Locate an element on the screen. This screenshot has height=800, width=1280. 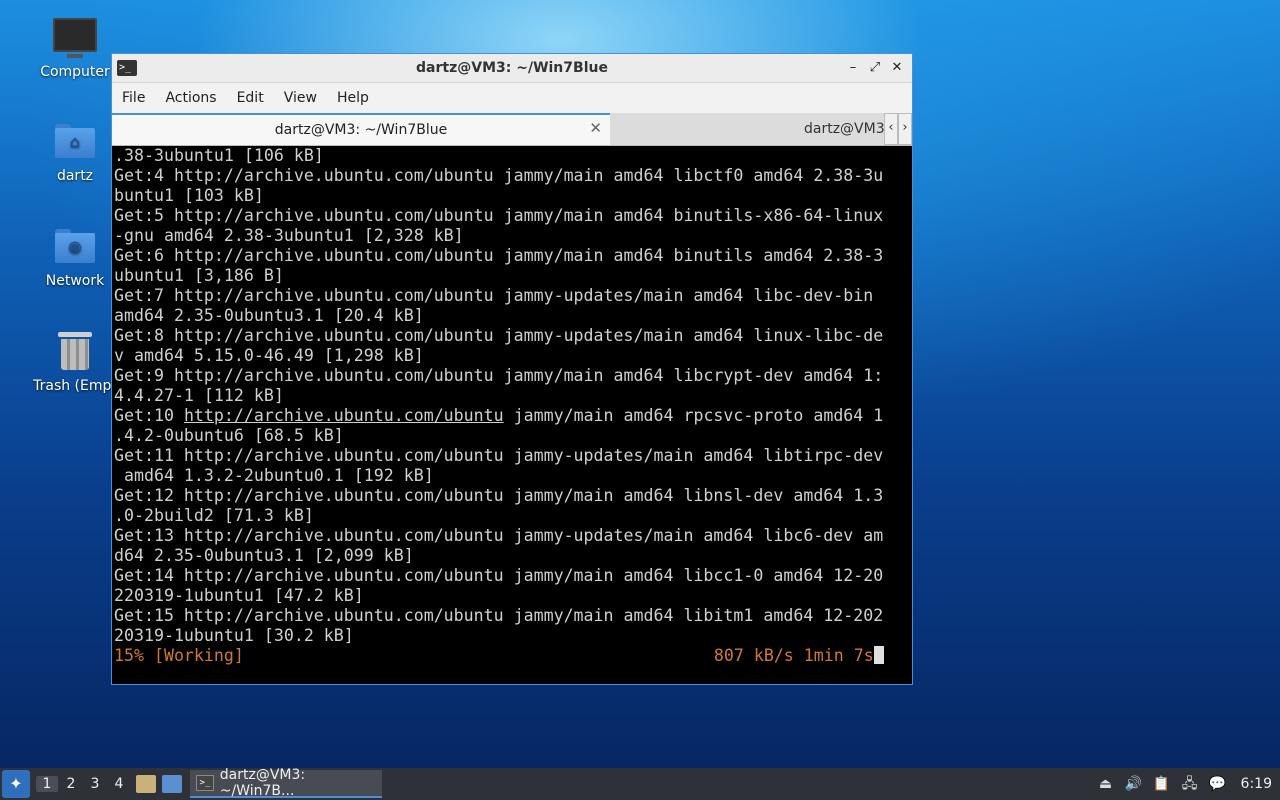
clock: 6:19 is located at coordinates (1256, 784).